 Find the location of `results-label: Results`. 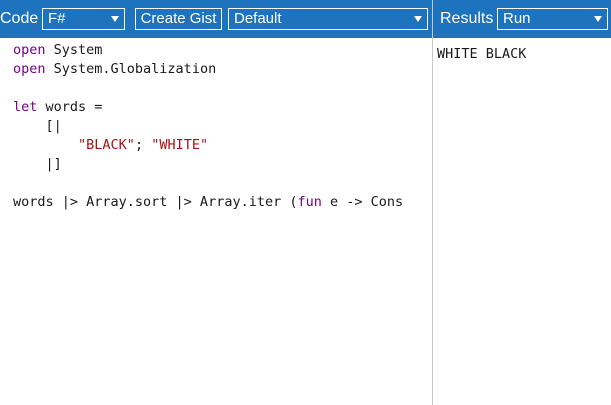

results-label: Results is located at coordinates (467, 18).